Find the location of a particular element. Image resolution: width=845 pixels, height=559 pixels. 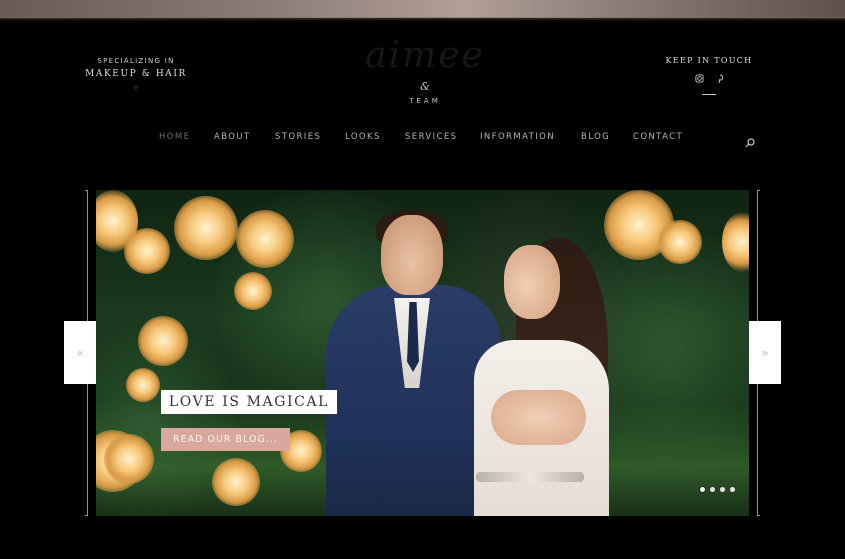

slider-pagination is located at coordinates (717, 489).